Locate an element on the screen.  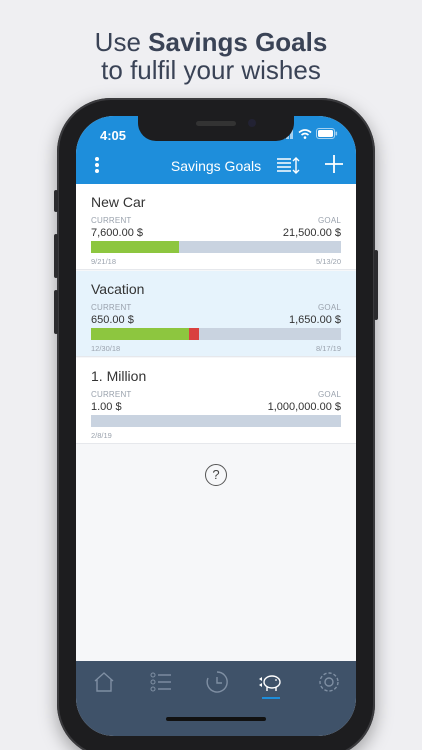
start-date: 12/30/18 is located at coordinates (106, 348).